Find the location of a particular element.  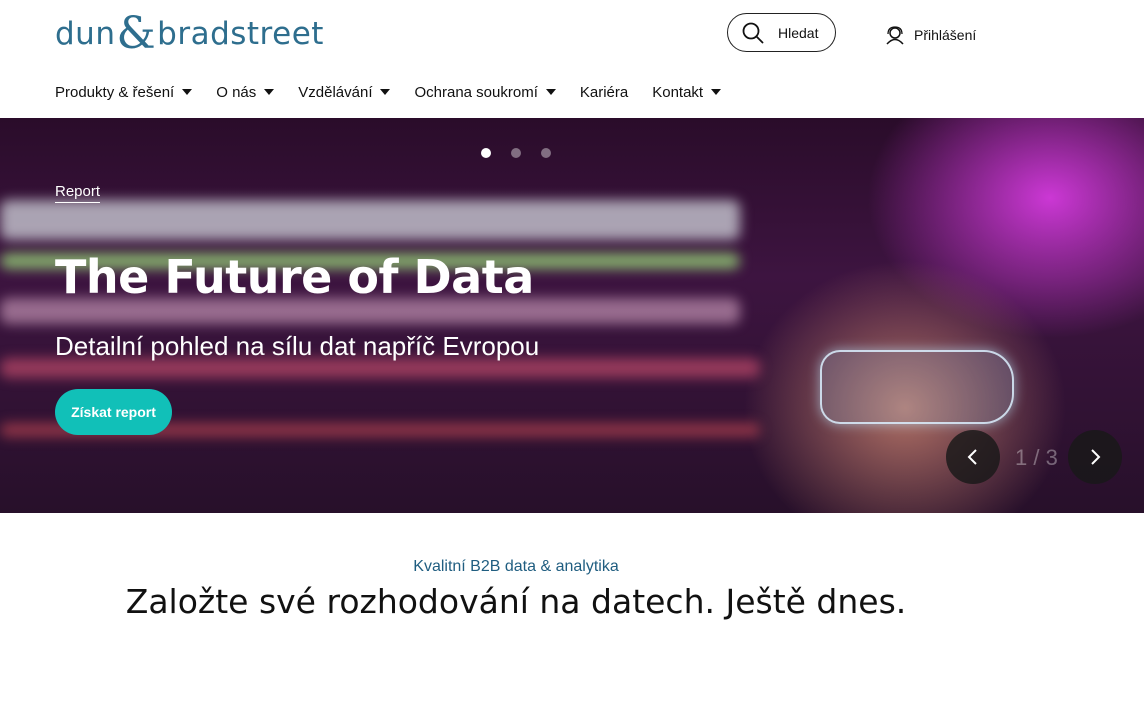

nav-item-produkty: Produkty & řešení is located at coordinates (124, 92).